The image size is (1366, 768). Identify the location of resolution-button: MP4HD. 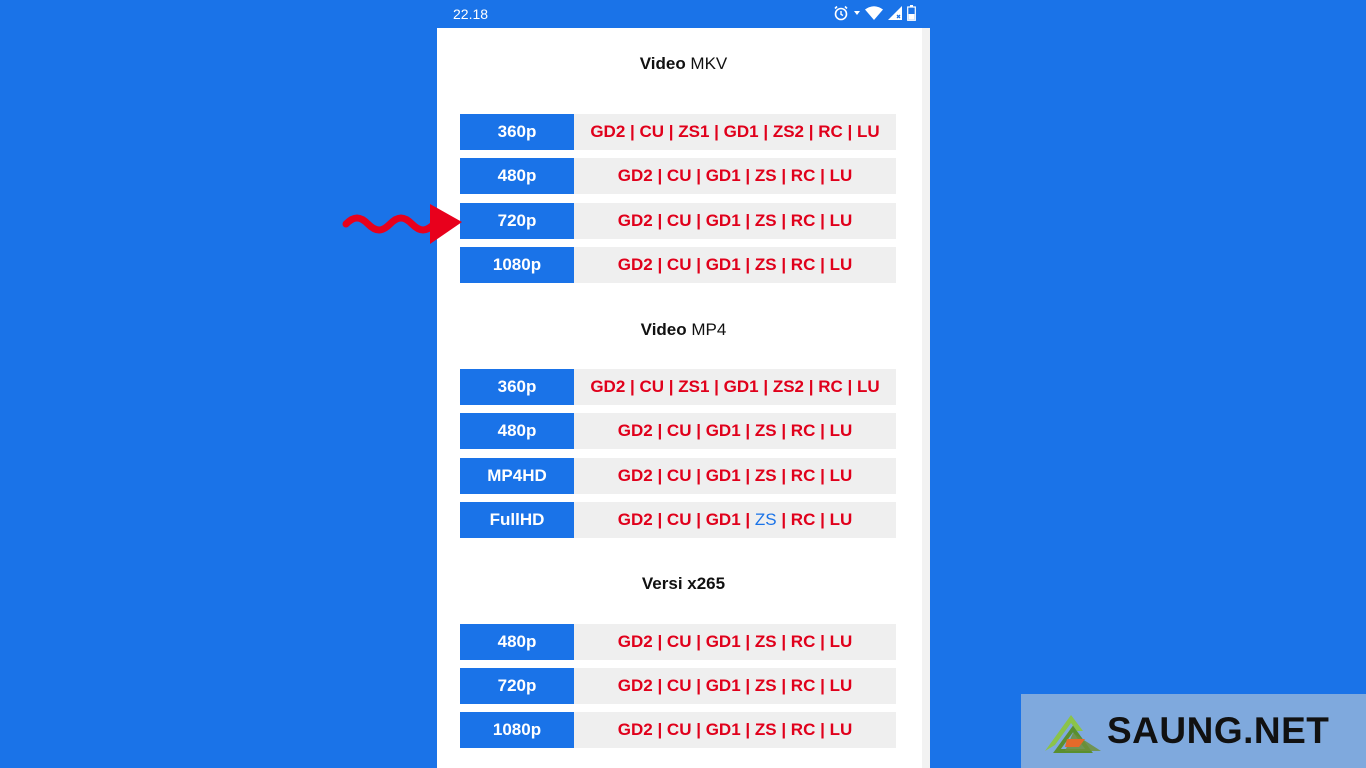
(517, 476).